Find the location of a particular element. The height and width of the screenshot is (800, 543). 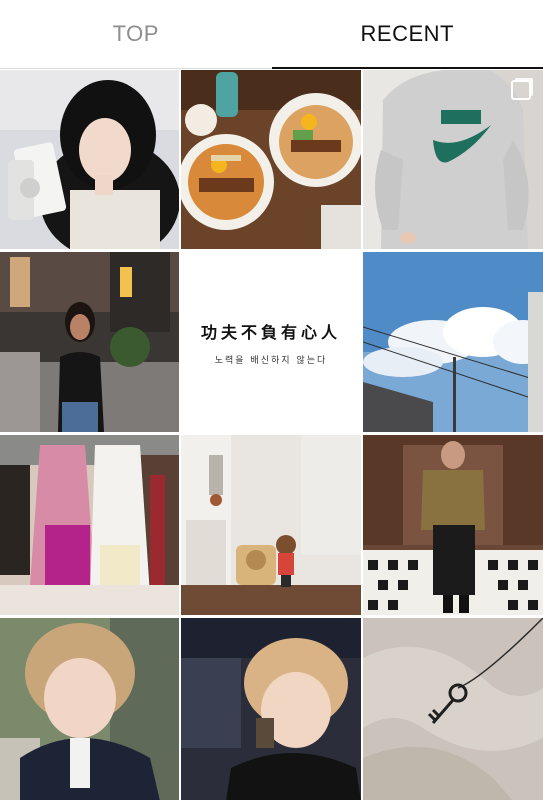

tab-bar: TOP RECENT is located at coordinates (271, 34).